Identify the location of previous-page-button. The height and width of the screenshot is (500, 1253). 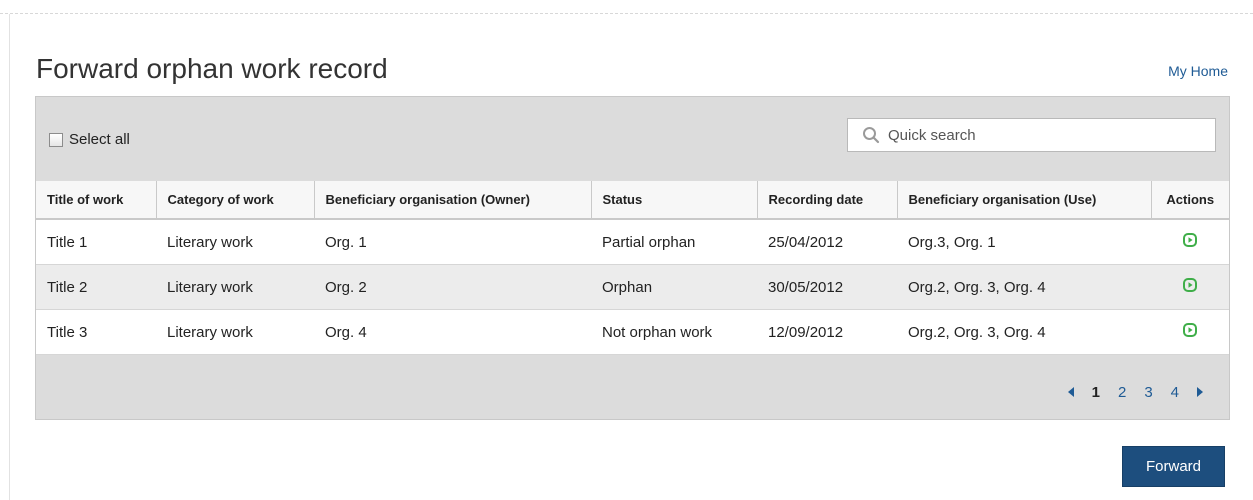
(1070, 393).